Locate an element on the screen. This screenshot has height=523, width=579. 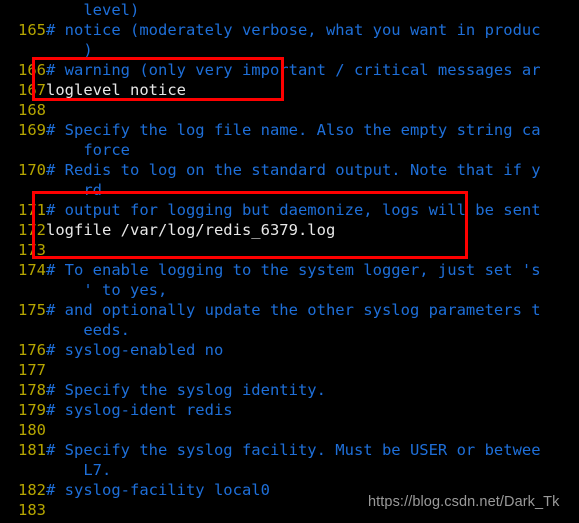
code-comment-text: # Specify the syslog identity. is located at coordinates (186, 390).